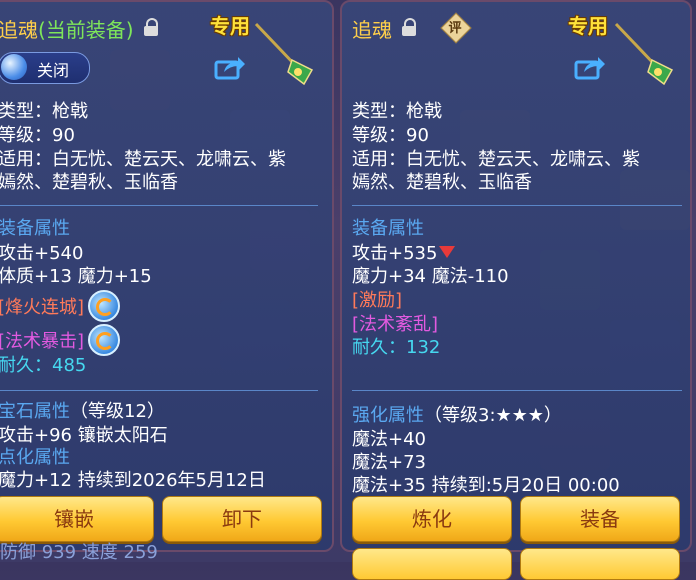 This screenshot has width=696, height=580. I want to click on strengthen-stat-1: 魔法+40, so click(389, 439).